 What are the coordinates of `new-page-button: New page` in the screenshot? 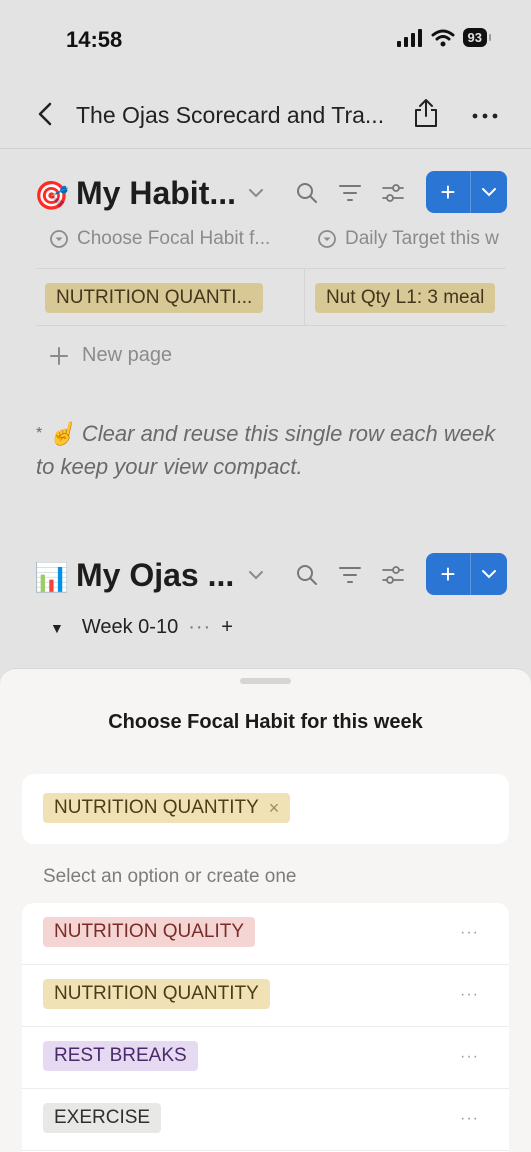 It's located at (111, 355).